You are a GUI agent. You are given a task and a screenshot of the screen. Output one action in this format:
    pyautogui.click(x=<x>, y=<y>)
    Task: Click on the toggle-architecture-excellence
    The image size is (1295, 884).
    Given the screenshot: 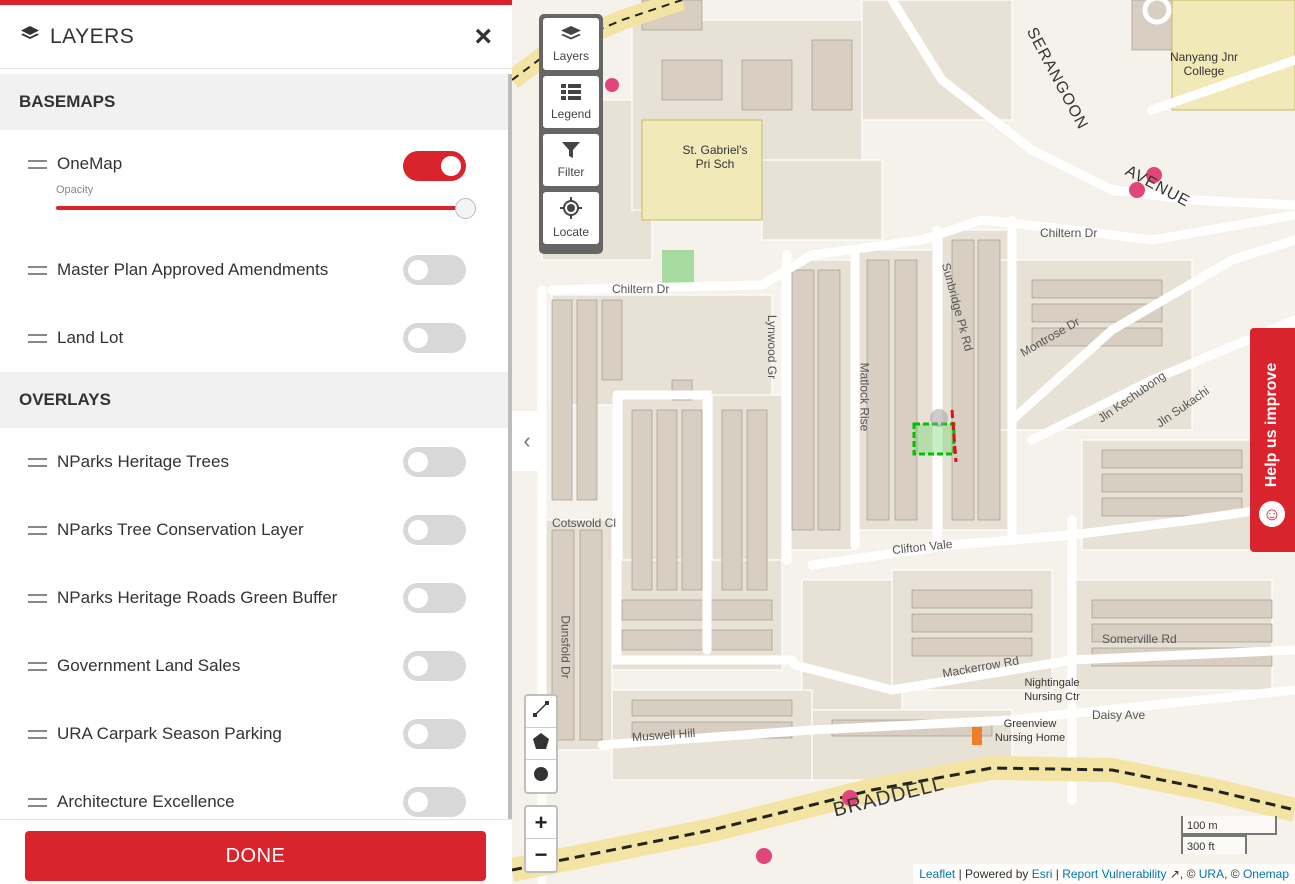 What is the action you would take?
    pyautogui.click(x=434, y=802)
    